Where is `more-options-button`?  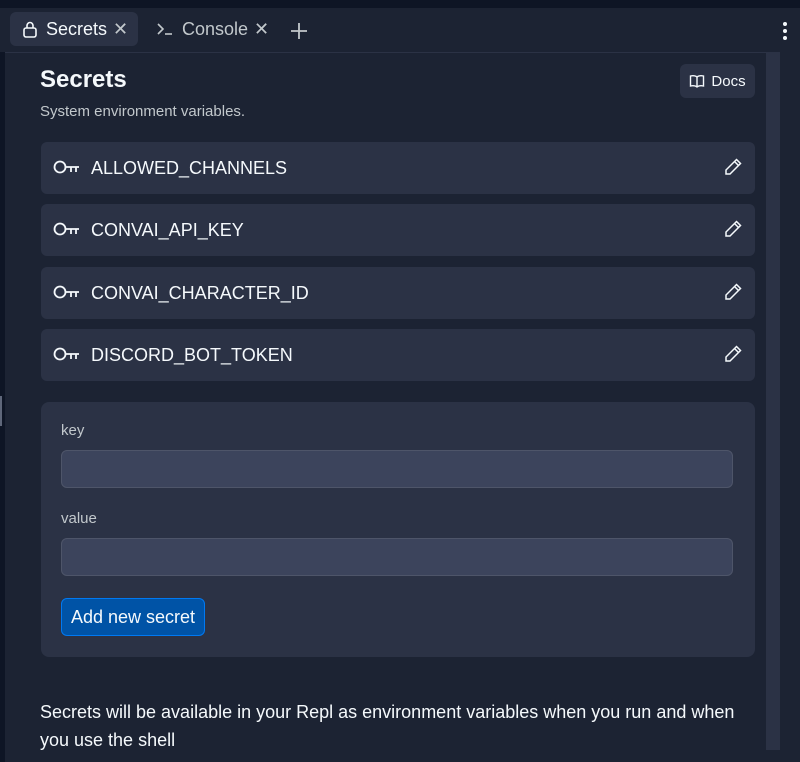
more-options-button is located at coordinates (785, 31).